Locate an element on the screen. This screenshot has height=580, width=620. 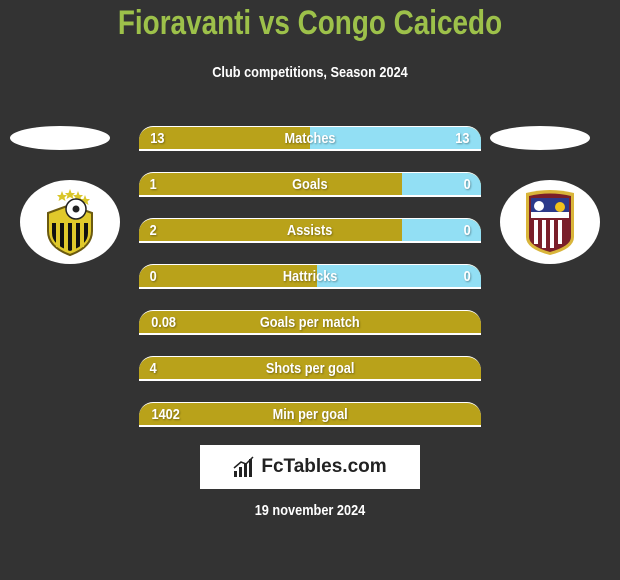
right-club-crest-icon is located at coordinates (550, 222).